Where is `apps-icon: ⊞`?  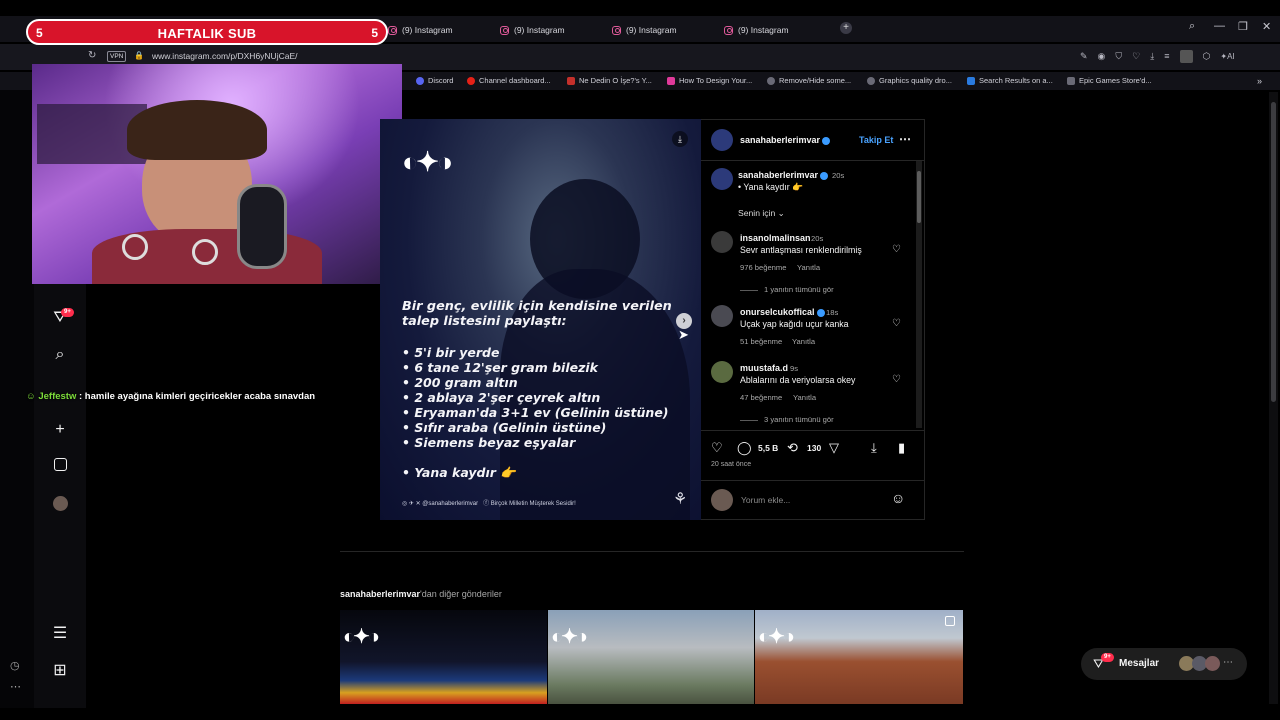
apps-icon: ⊞ is located at coordinates (60, 671).